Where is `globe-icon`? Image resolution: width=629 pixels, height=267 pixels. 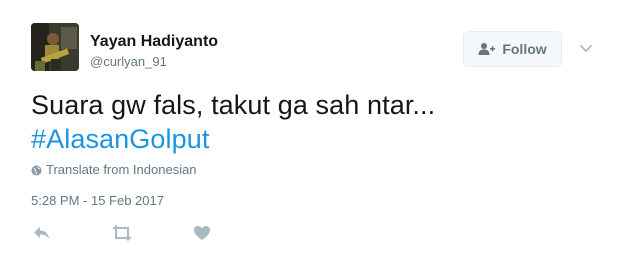
globe-icon is located at coordinates (36, 170).